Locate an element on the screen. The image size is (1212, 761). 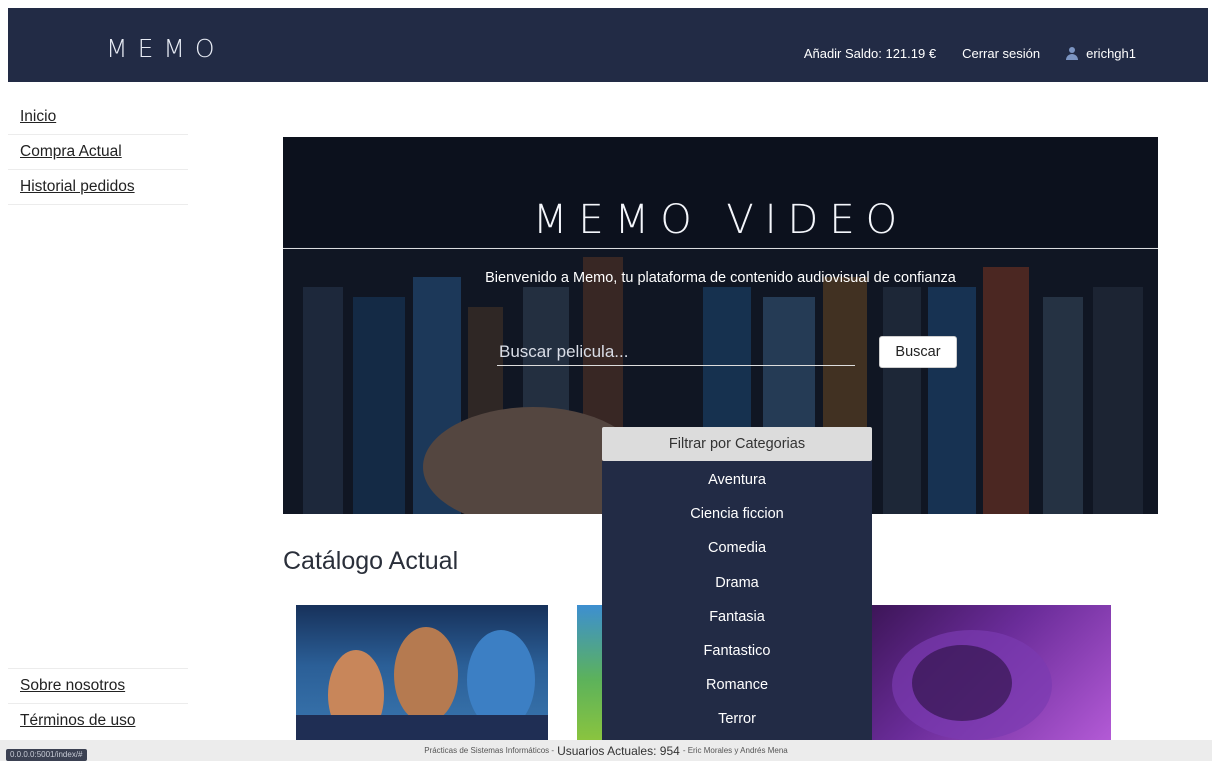
filter-option: Romance is located at coordinates (737, 685).